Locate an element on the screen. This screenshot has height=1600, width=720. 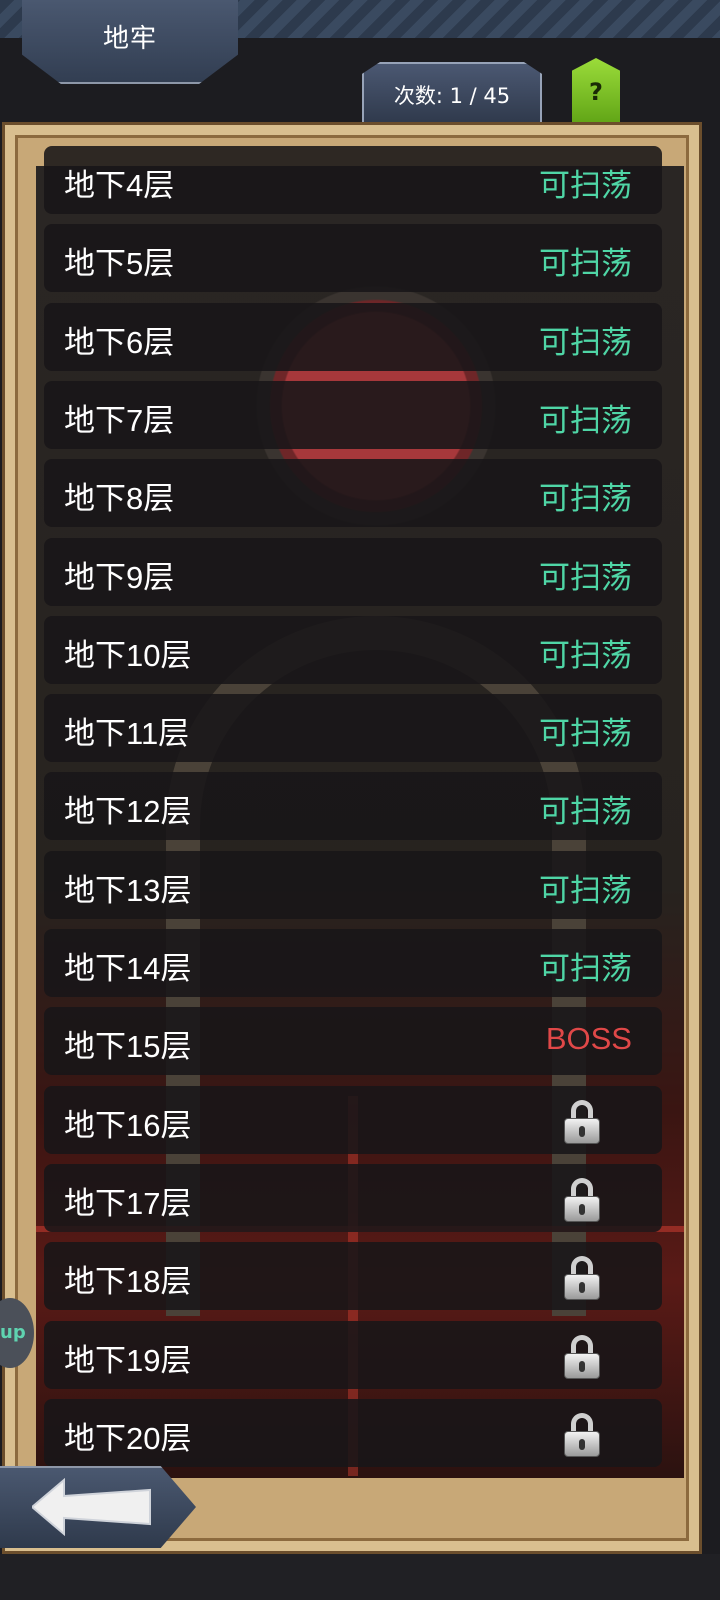
floor-name: 地下5层 is located at coordinates (119, 264).